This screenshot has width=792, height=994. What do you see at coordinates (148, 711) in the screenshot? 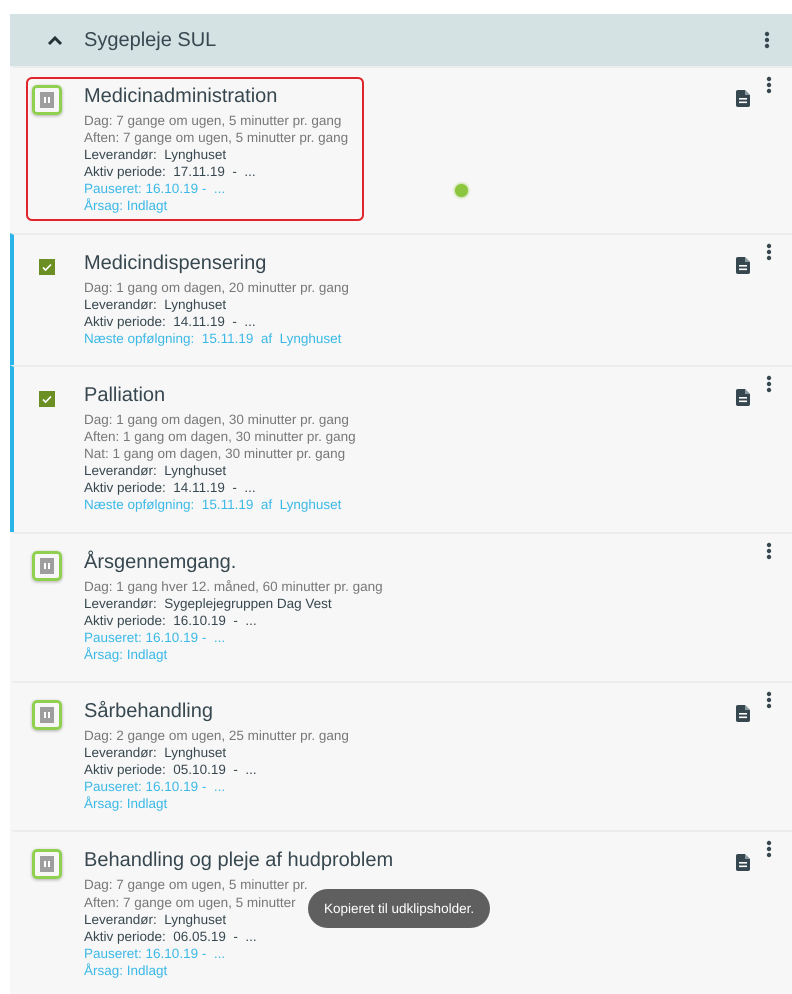
I see `service-title: Sårbehandling` at bounding box center [148, 711].